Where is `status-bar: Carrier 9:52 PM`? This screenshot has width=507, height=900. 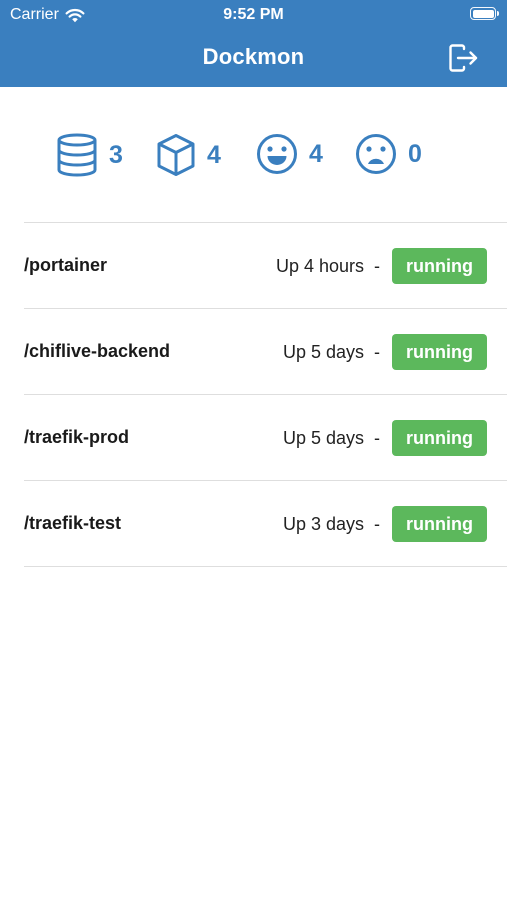 status-bar: Carrier 9:52 PM is located at coordinates (253, 15).